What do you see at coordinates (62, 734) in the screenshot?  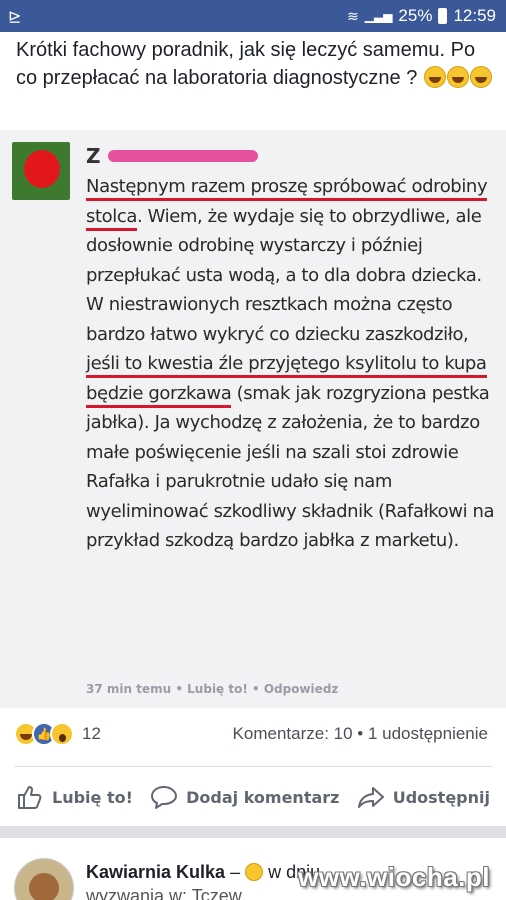 I see `wow-reaction-icon` at bounding box center [62, 734].